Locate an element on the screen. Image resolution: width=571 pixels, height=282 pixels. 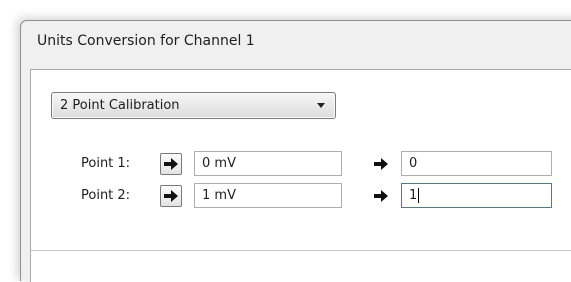
point-1-output-value: 0 is located at coordinates (413, 163).